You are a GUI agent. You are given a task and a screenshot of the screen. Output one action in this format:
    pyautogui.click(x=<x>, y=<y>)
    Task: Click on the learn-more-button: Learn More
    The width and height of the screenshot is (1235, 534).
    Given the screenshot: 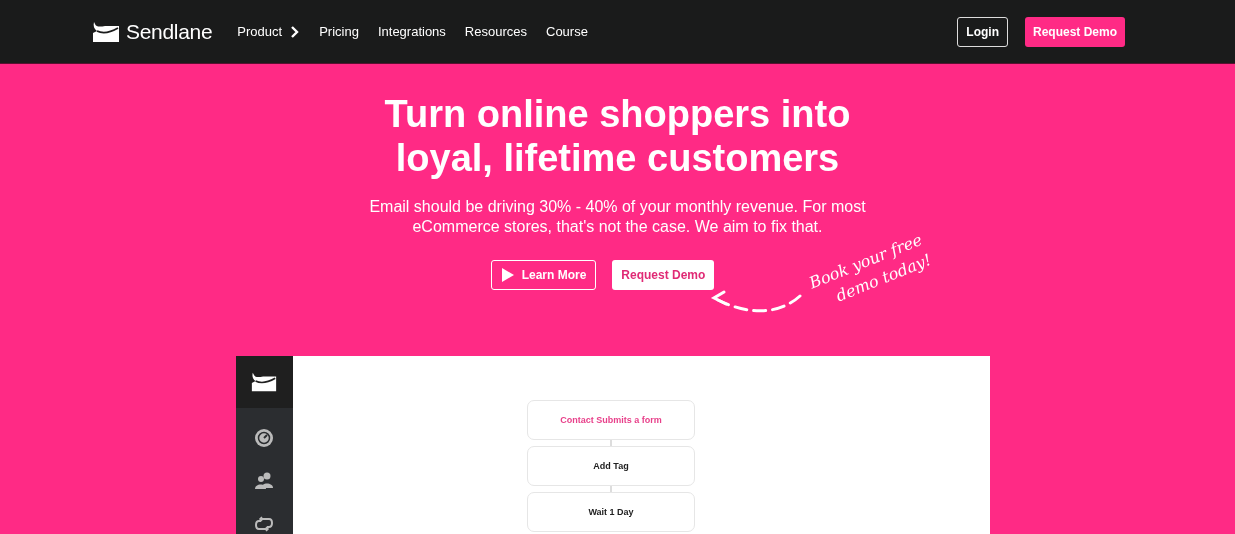 What is the action you would take?
    pyautogui.click(x=543, y=275)
    